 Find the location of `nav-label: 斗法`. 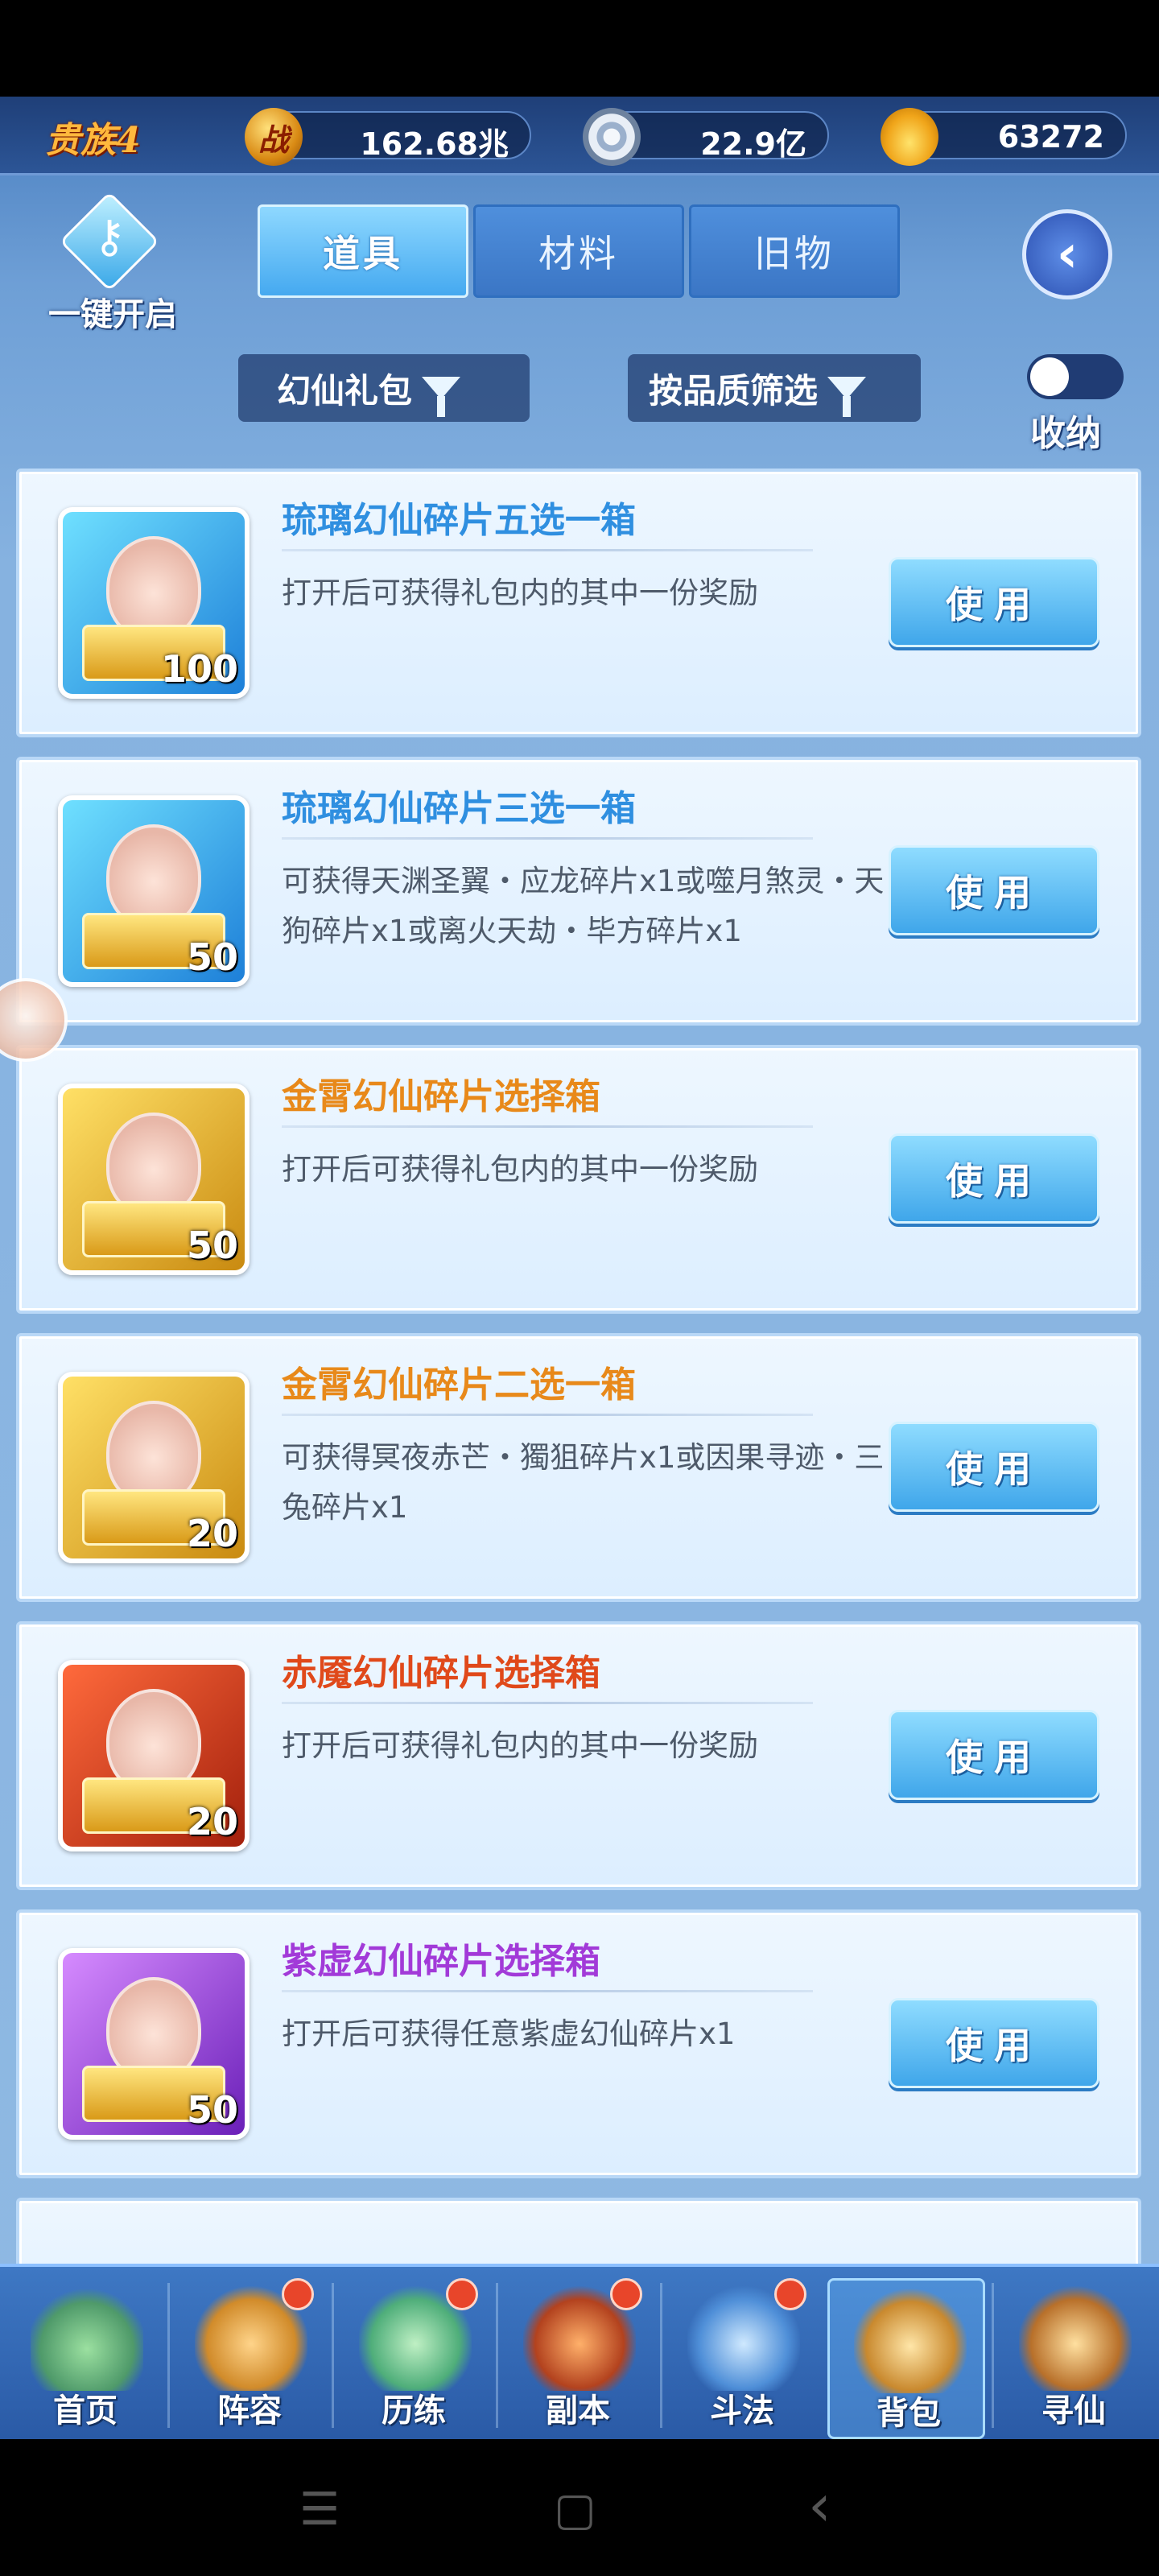

nav-label: 斗法 is located at coordinates (742, 2410).